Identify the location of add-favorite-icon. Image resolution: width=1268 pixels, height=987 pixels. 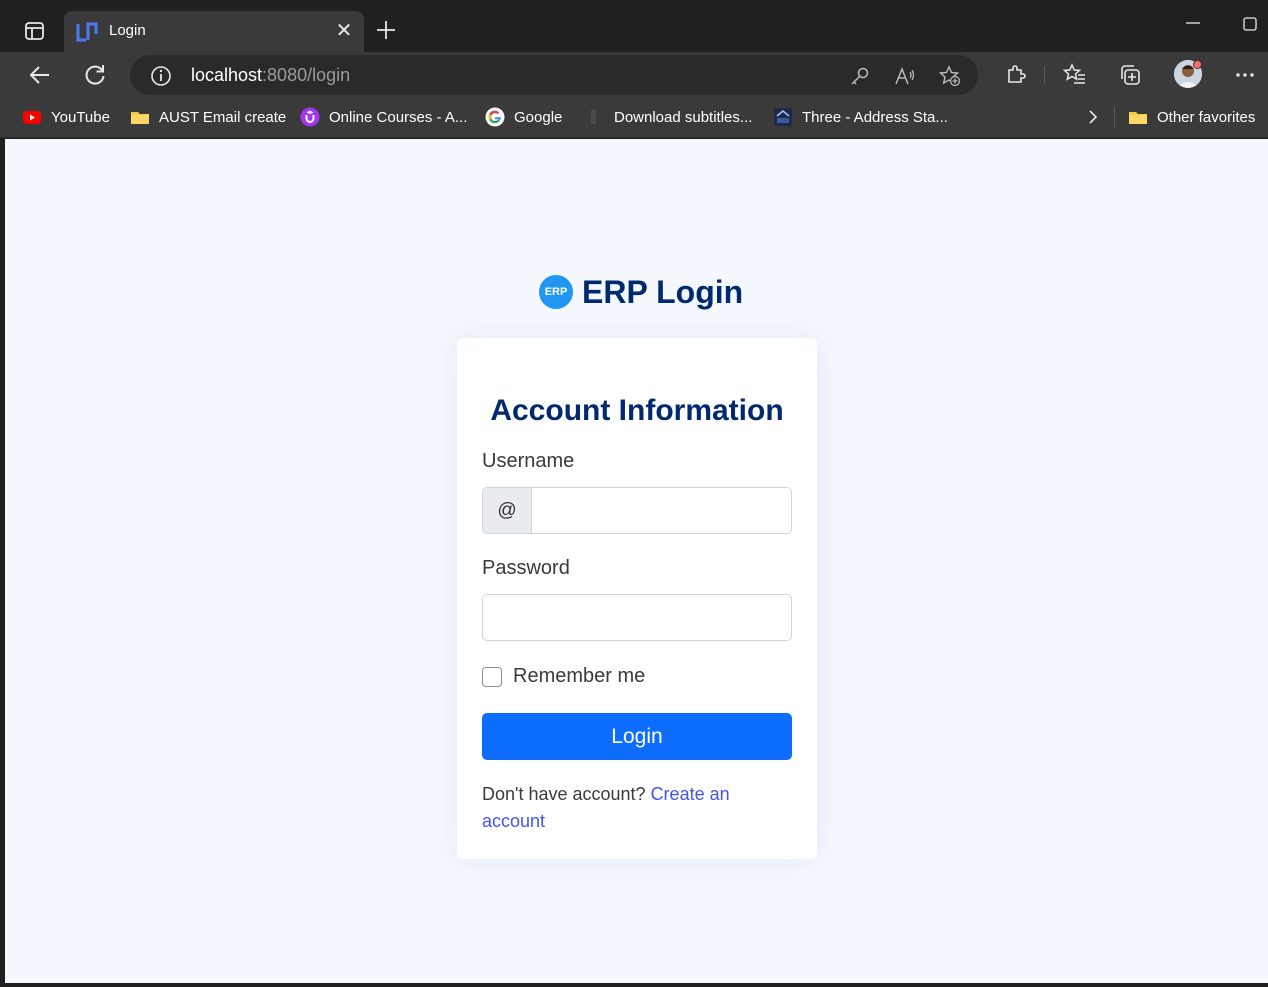
(949, 76).